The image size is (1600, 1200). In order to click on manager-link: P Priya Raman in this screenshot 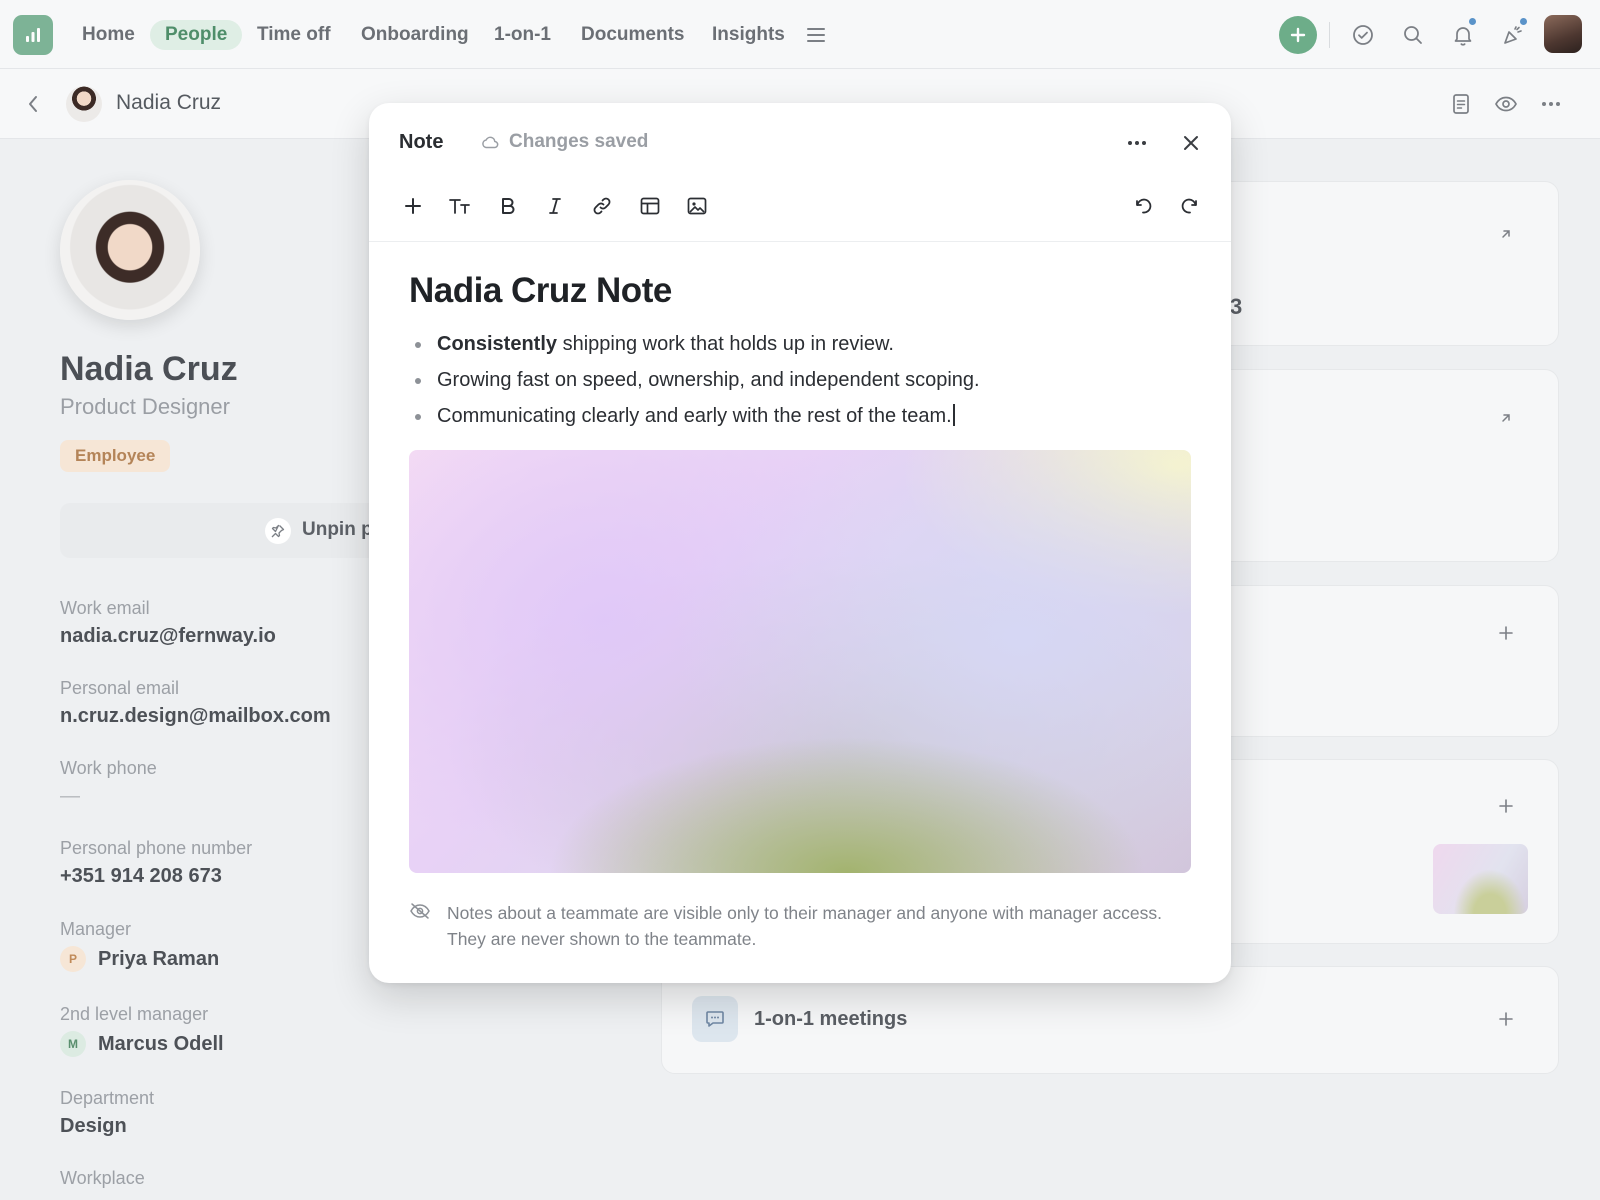, I will do `click(139, 959)`.